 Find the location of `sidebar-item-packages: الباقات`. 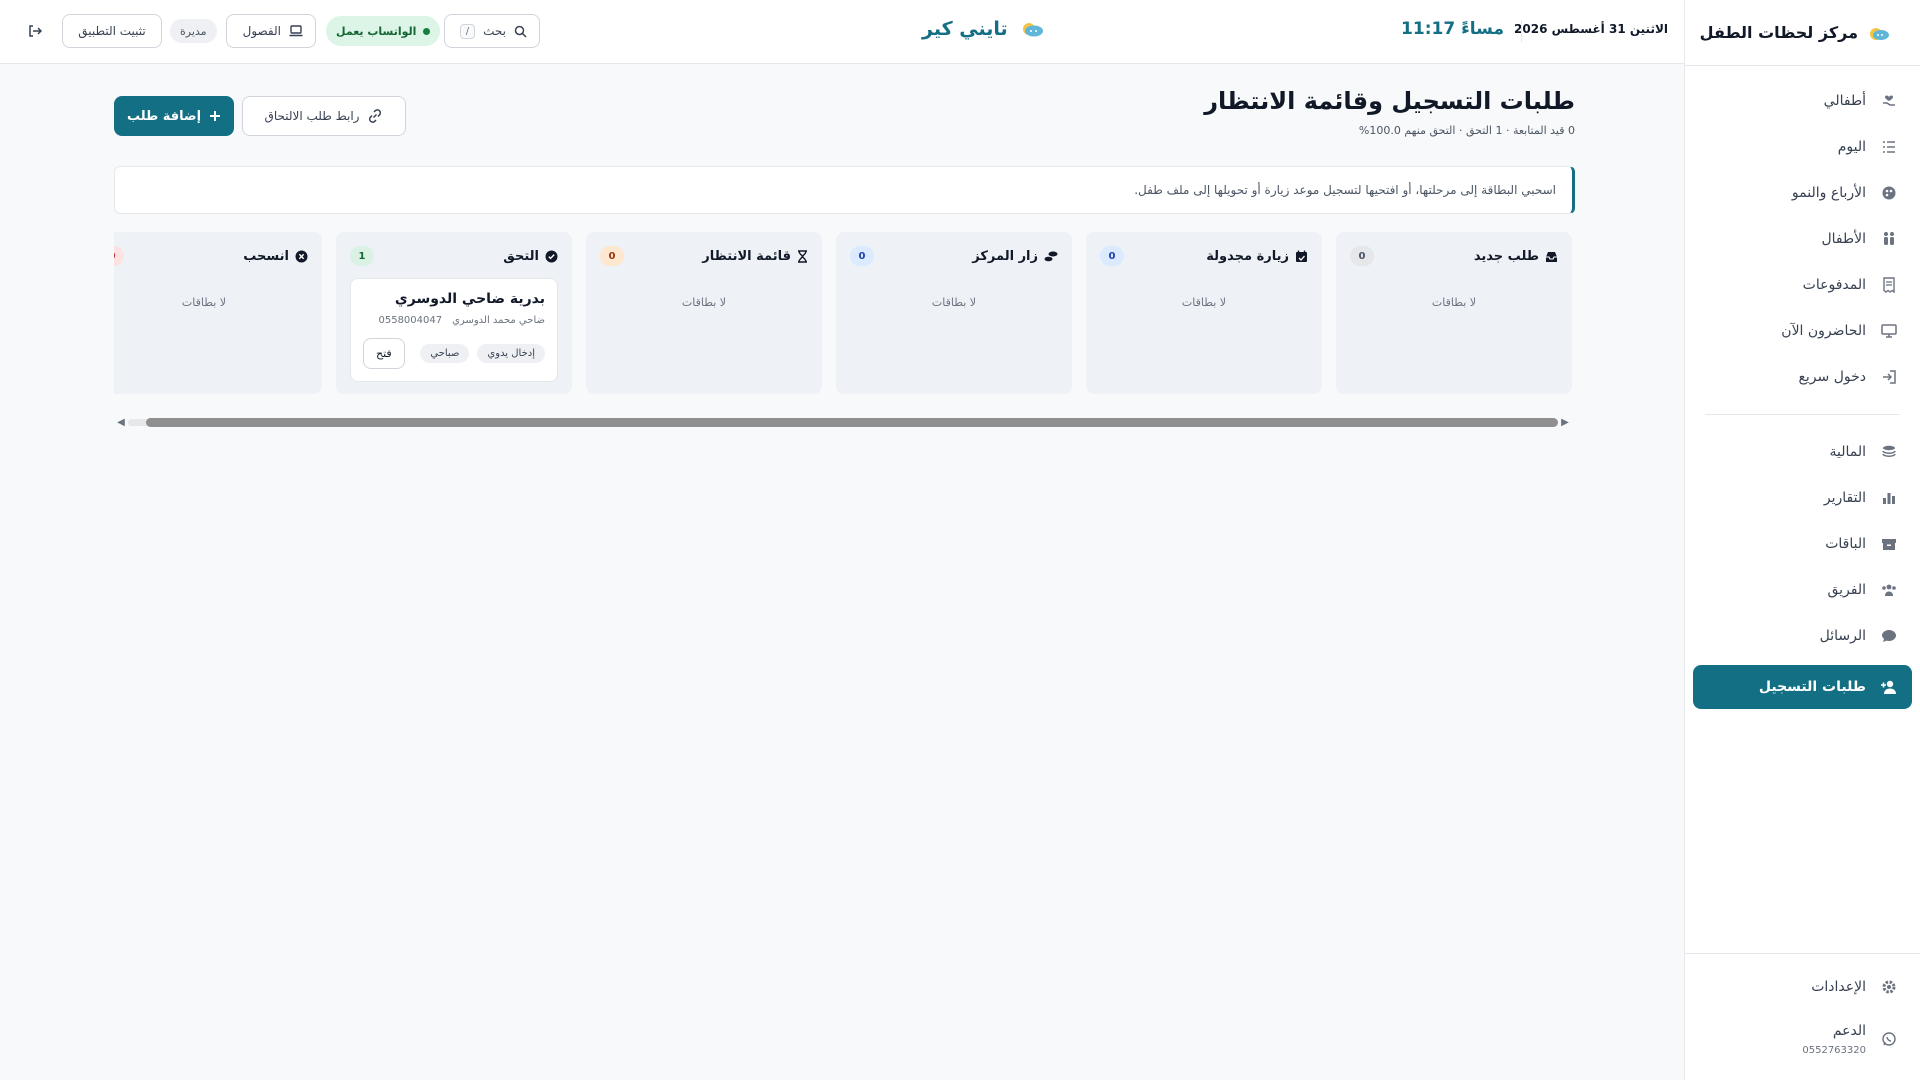

sidebar-item-packages: الباقات is located at coordinates (1802, 544).